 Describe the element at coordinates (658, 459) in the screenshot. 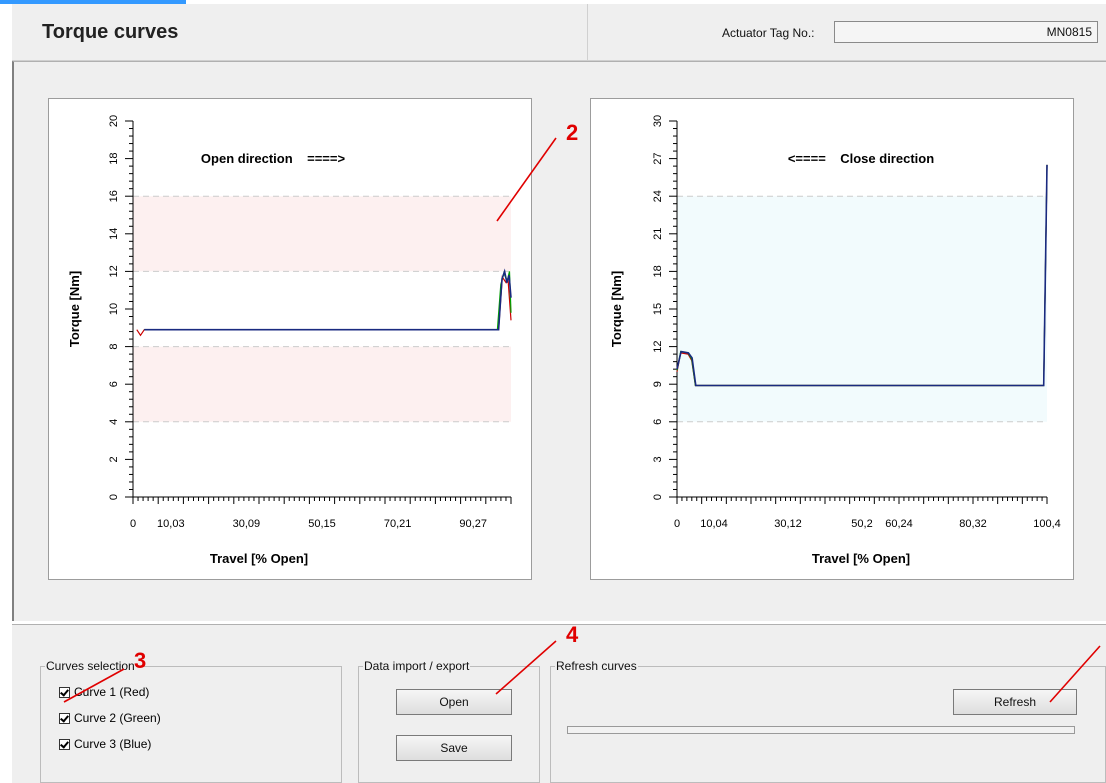

I see `y-tick-label: 3` at that location.